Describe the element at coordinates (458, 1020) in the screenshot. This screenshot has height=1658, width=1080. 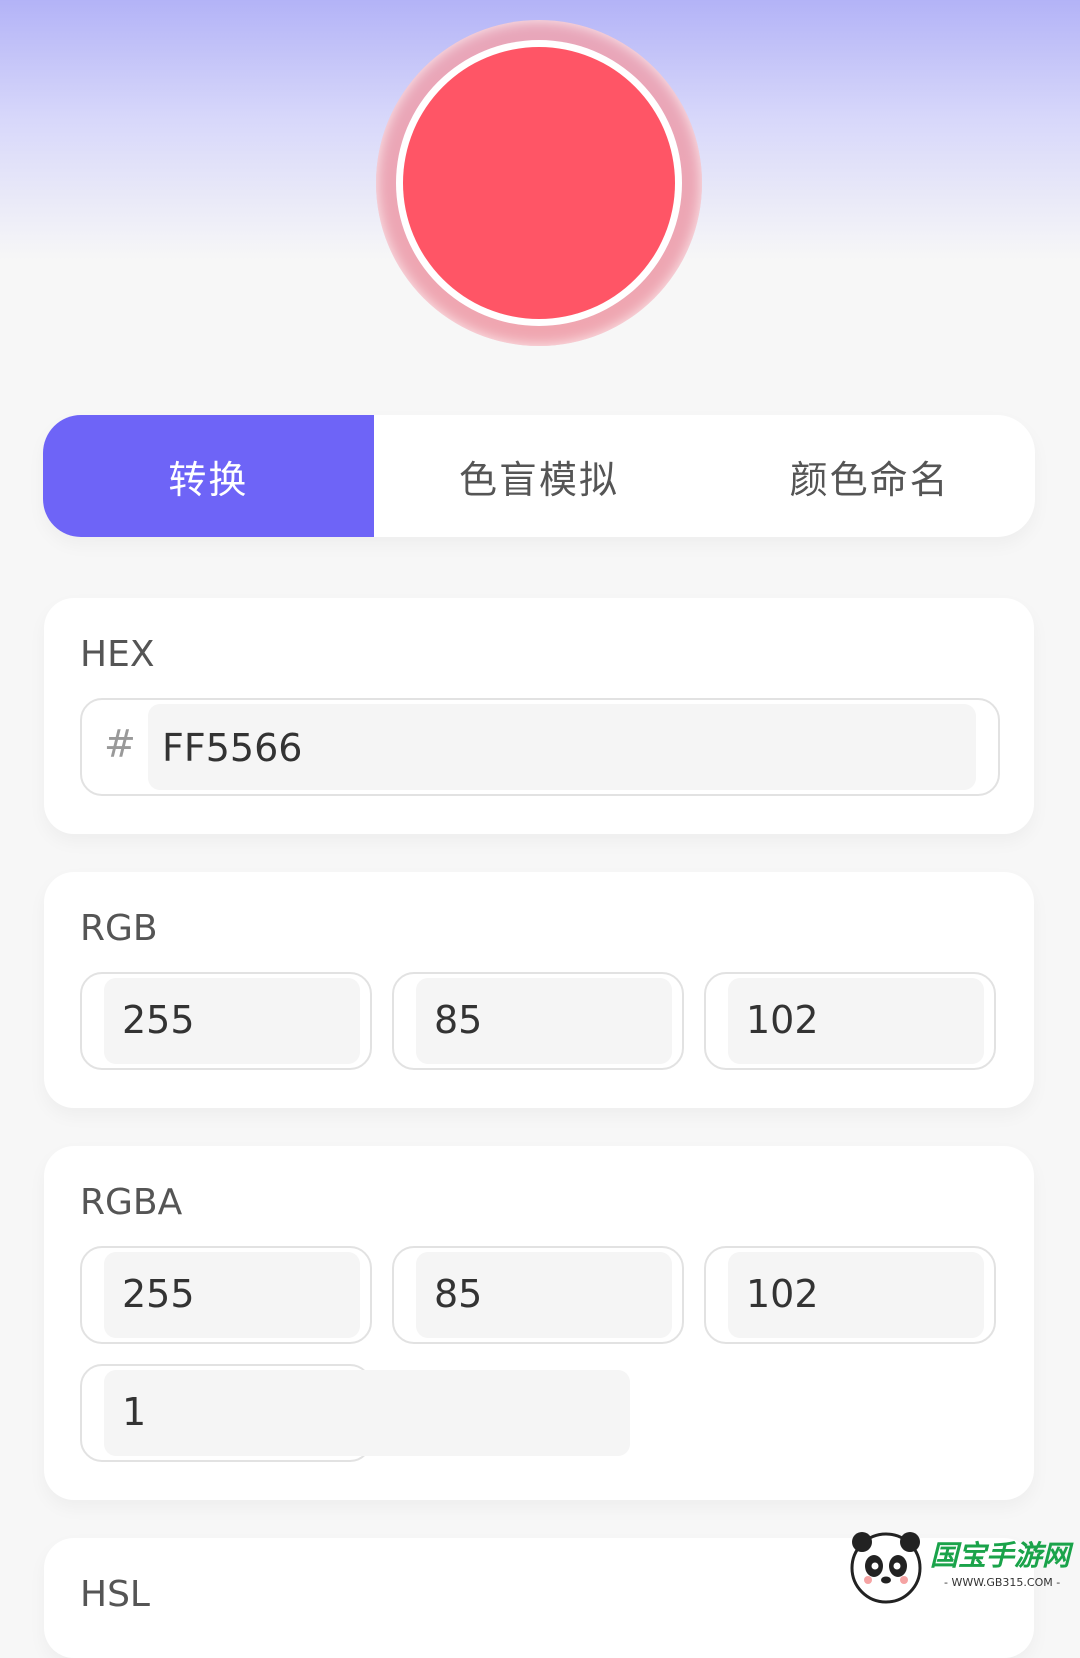
I see `rgb-g-value: 85` at that location.